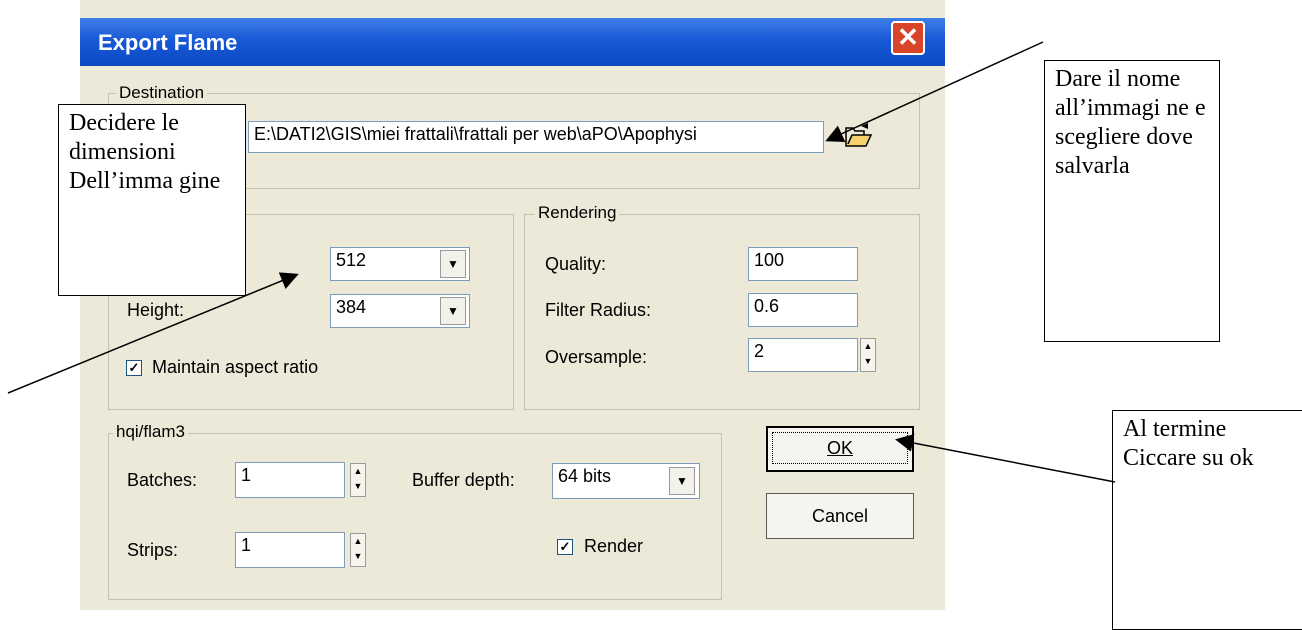 The image size is (1302, 630). What do you see at coordinates (153, 333) in the screenshot?
I see `arrow-to-size` at bounding box center [153, 333].